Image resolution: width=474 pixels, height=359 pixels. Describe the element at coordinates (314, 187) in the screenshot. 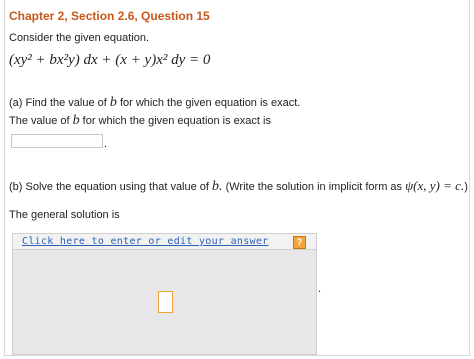

I see `part-b-prompt-mid: (Write the solution in implicit form as` at that location.